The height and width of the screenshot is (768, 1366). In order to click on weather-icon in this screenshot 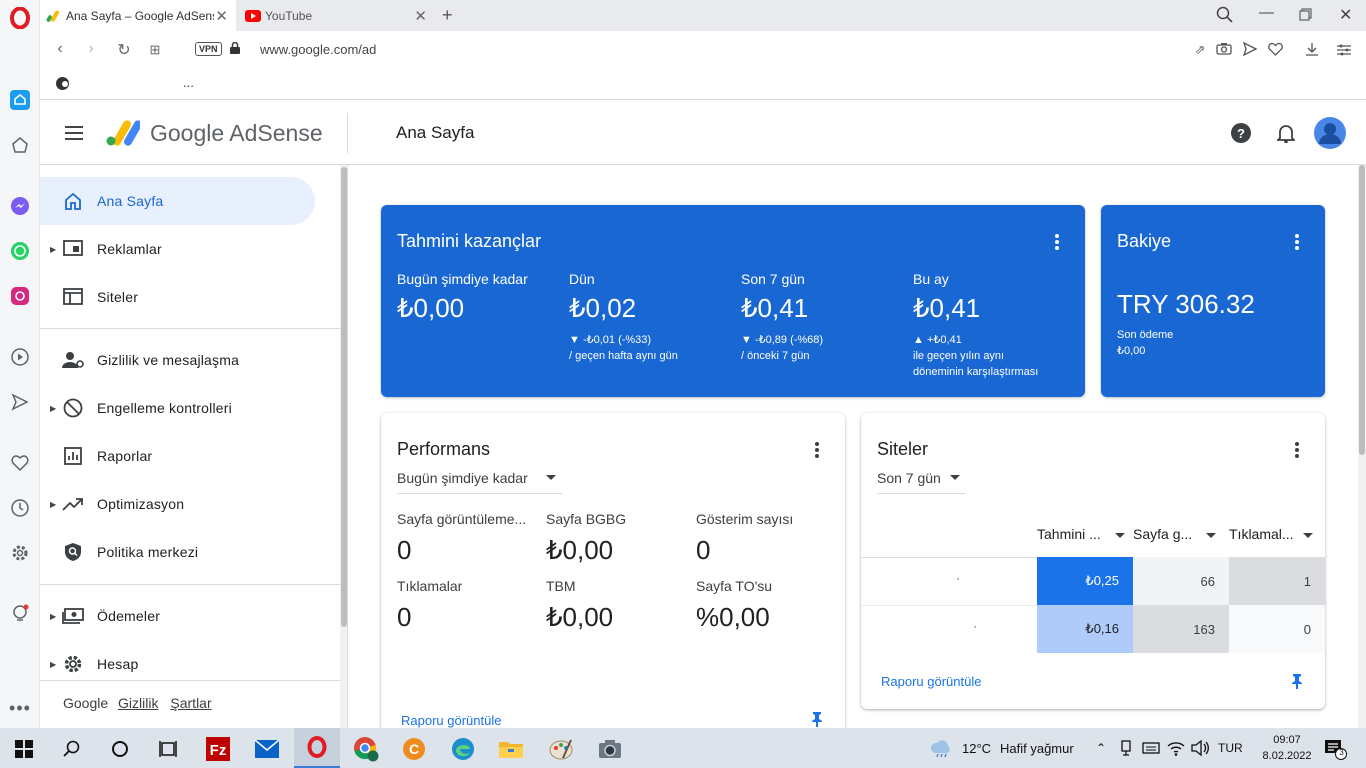, I will do `click(941, 748)`.